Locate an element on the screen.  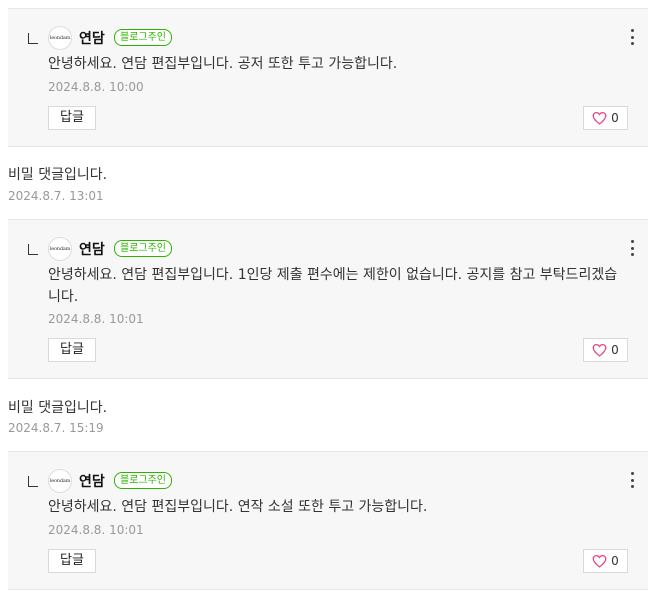
comment-text: 안녕하세요. 연담 편집부입니다. 연작 소설 또한 투고 가능합니다. is located at coordinates (238, 507).